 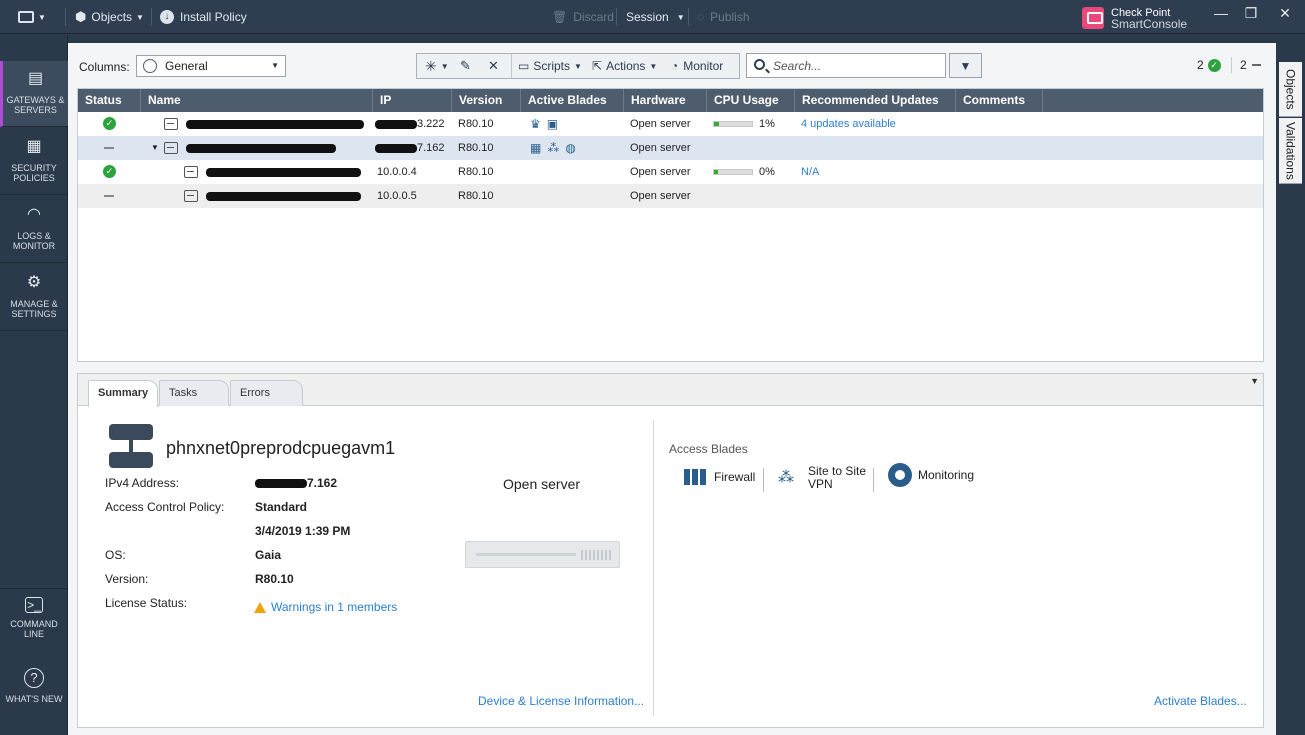 I want to click on other-count: 2, so click(x=1243, y=65).